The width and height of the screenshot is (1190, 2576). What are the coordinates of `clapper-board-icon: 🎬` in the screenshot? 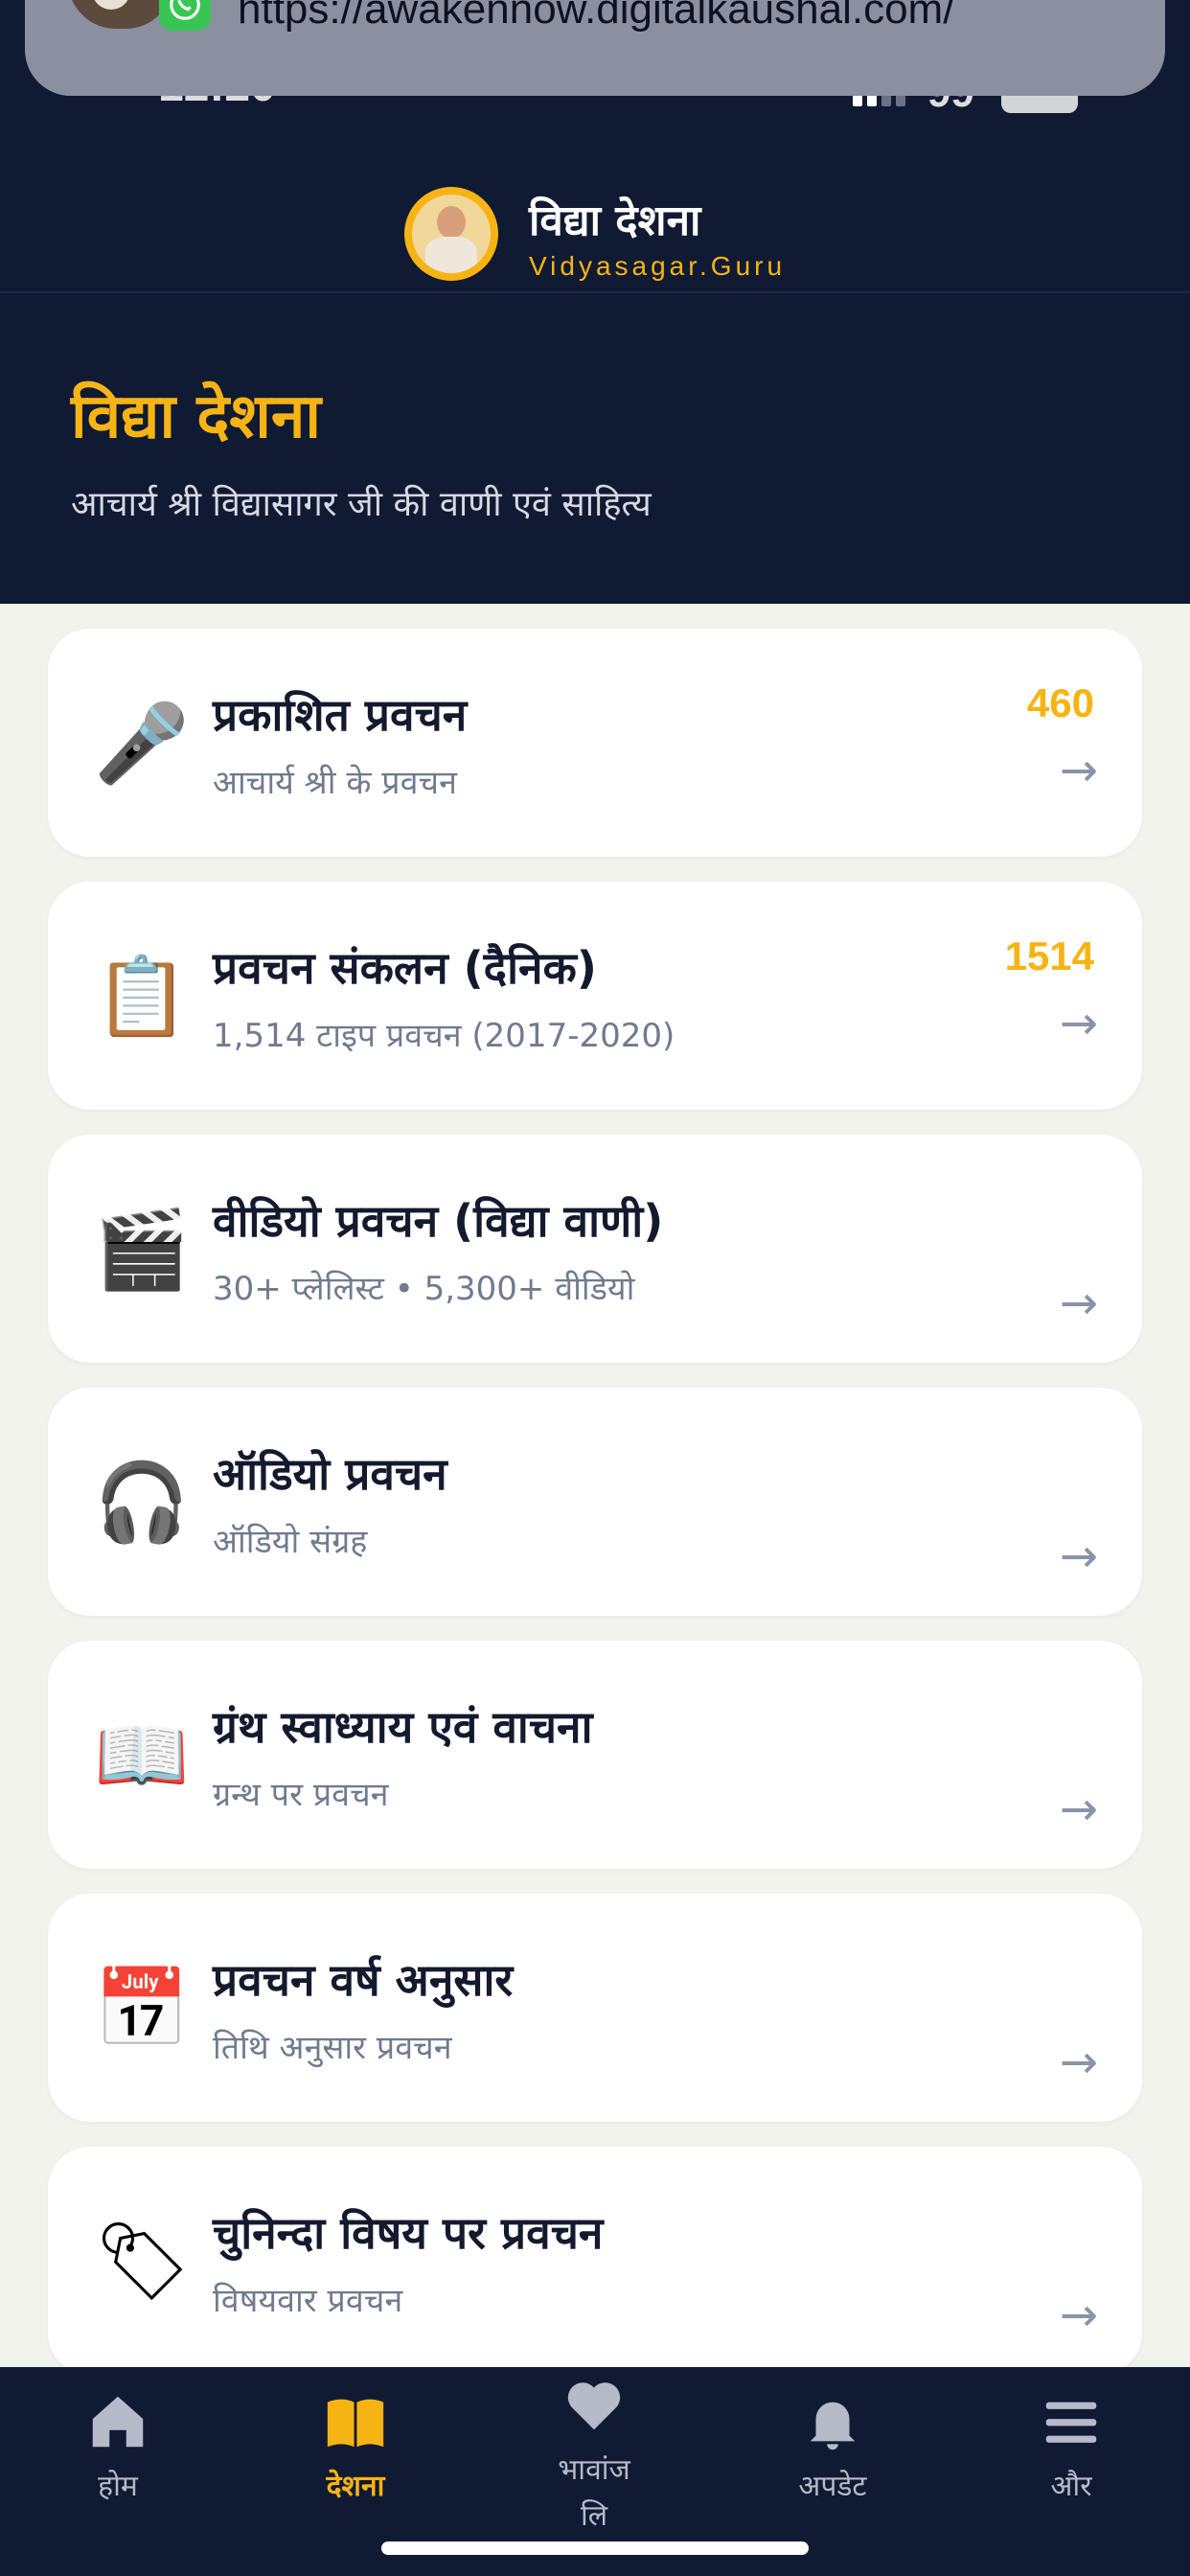 It's located at (142, 1249).